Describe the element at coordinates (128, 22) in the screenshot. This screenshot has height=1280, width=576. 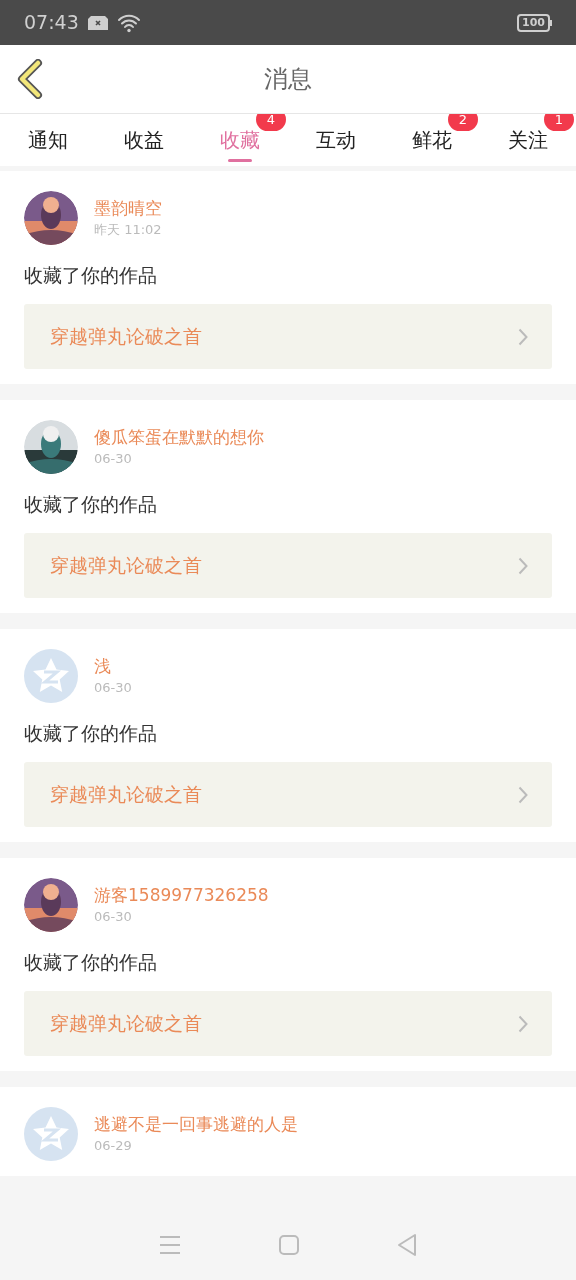
I see `wifi-icon` at that location.